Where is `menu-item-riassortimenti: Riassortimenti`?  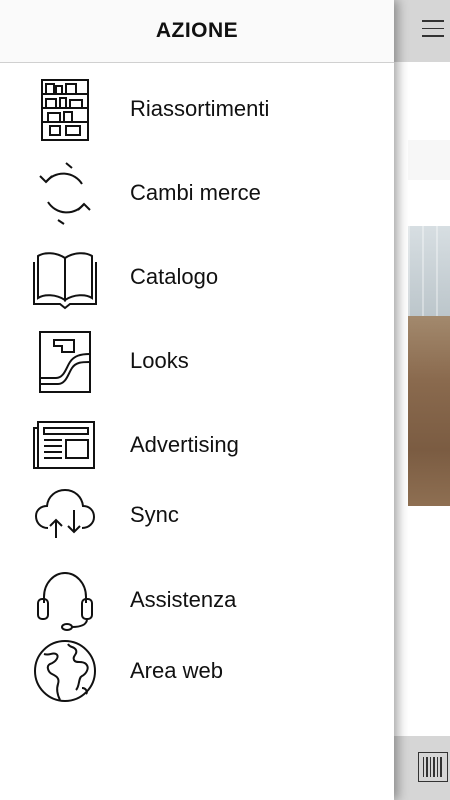
menu-item-riassortimenti: Riassortimenti is located at coordinates (197, 109).